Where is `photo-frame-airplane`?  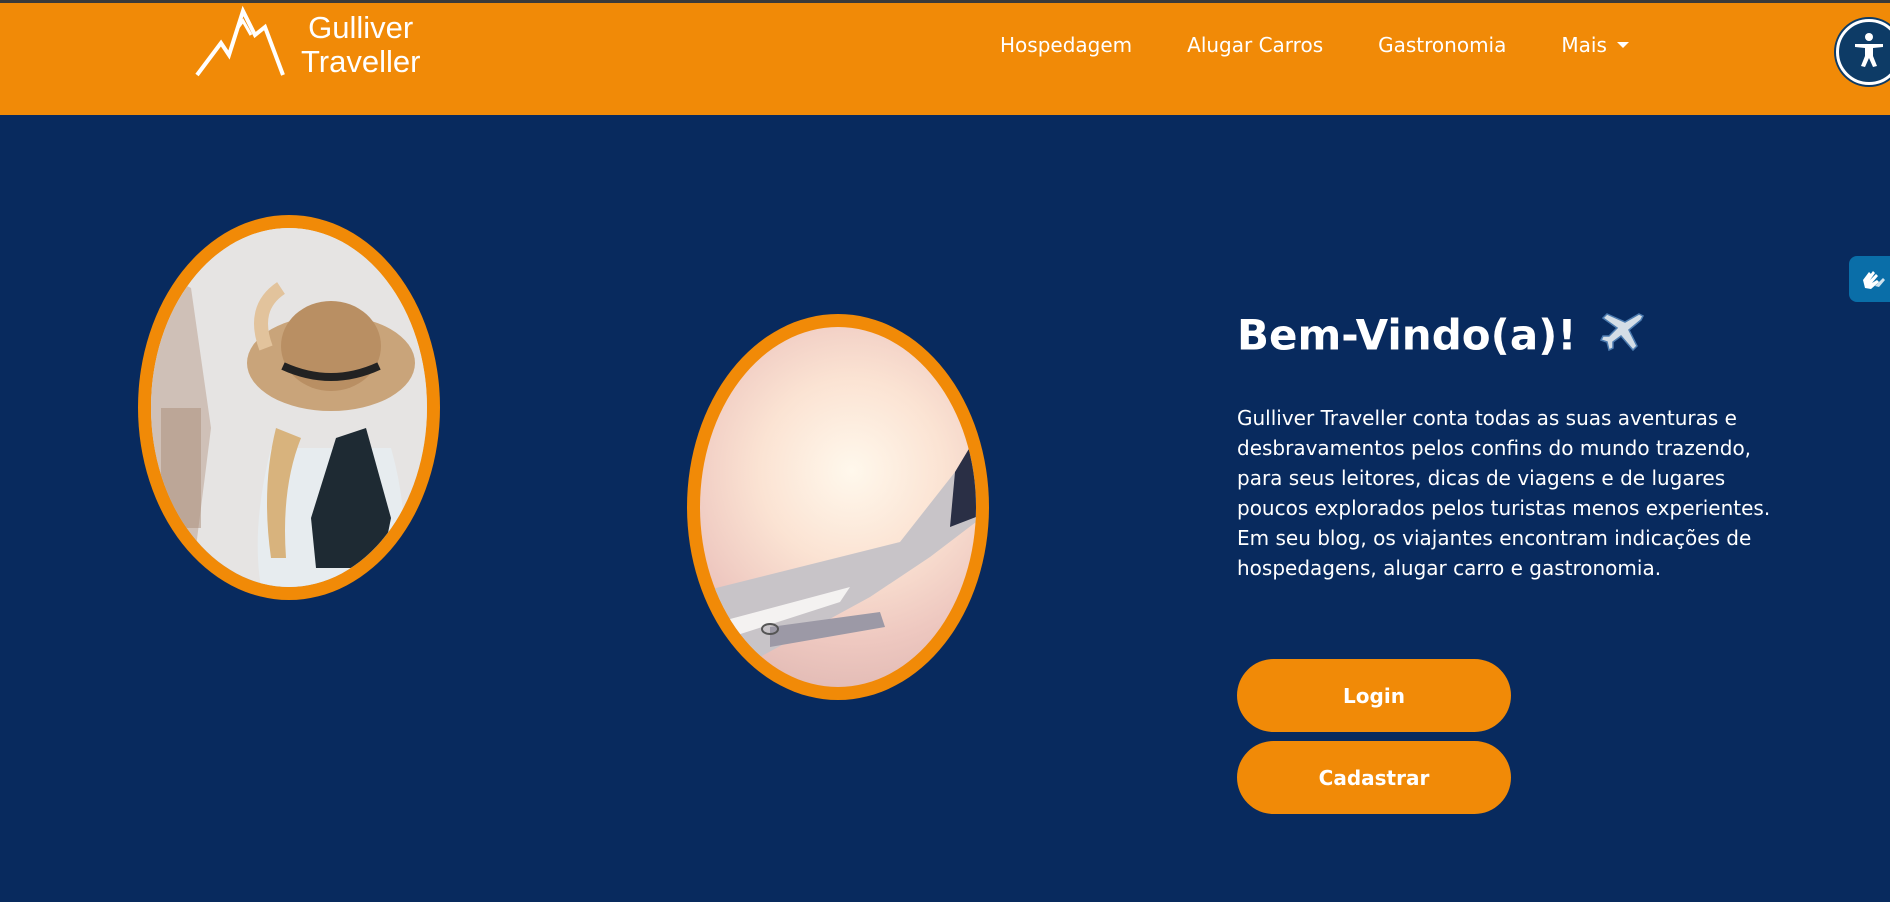 photo-frame-airplane is located at coordinates (838, 507).